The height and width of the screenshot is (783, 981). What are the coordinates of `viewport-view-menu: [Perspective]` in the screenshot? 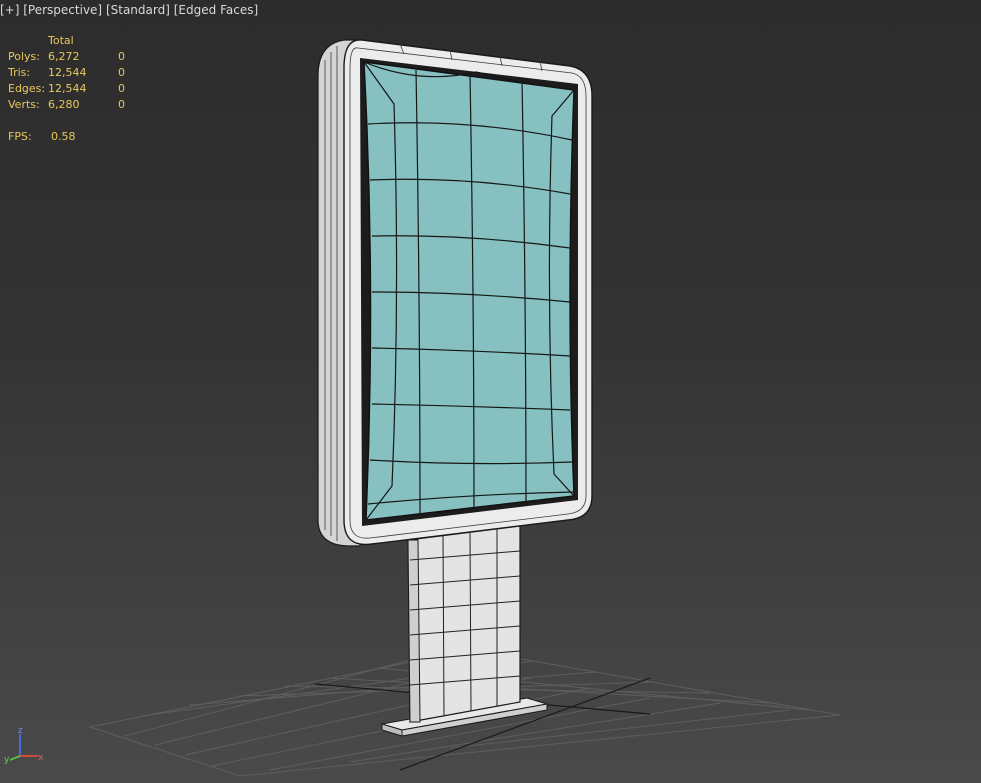 It's located at (62, 10).